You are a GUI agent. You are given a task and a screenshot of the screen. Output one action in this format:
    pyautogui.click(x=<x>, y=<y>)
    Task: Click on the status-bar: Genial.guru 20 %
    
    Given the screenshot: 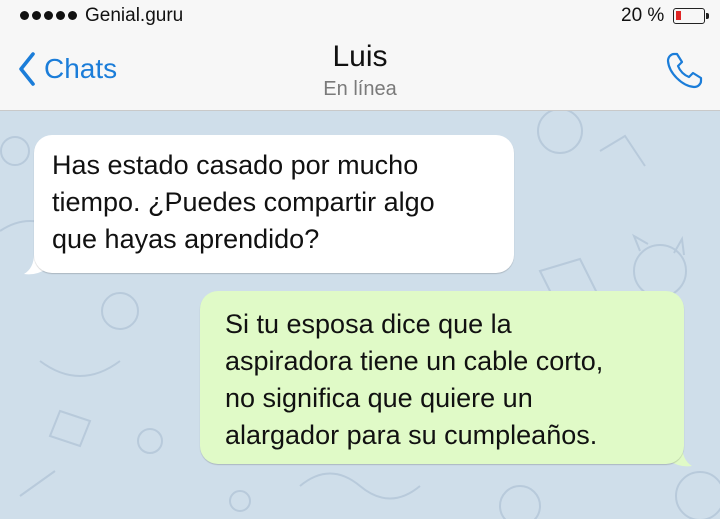 What is the action you would take?
    pyautogui.click(x=360, y=17)
    